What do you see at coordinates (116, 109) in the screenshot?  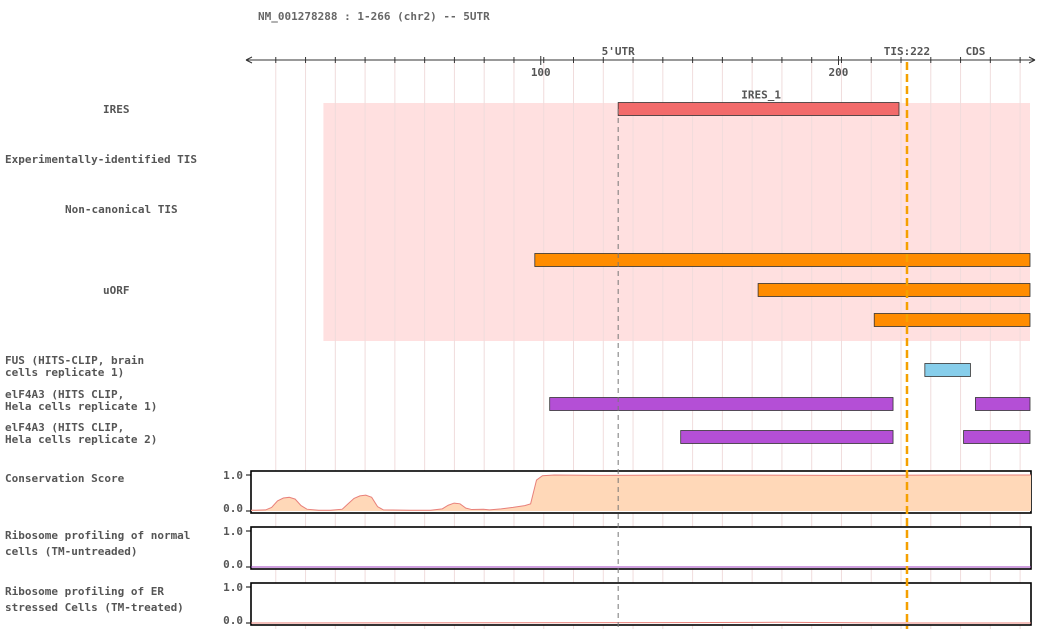 I see `track-label: IRES` at bounding box center [116, 109].